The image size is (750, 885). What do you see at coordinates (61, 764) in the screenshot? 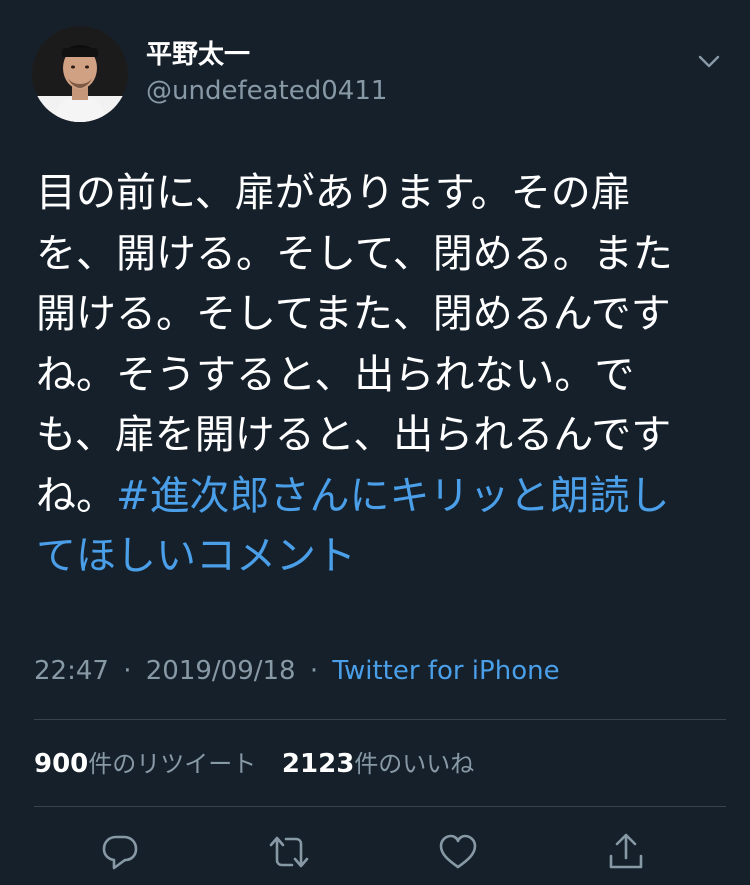
I see `retweets-count: 900` at bounding box center [61, 764].